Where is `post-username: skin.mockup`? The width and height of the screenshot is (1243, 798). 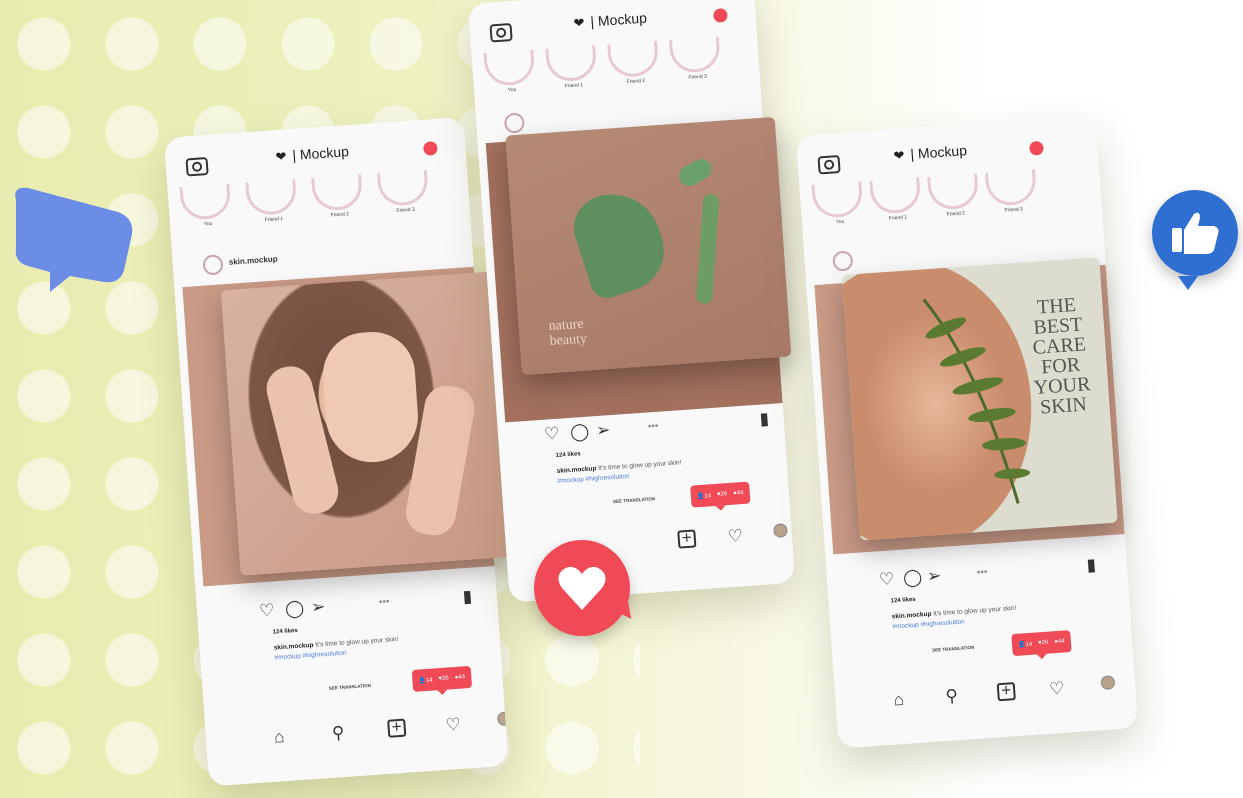 post-username: skin.mockup is located at coordinates (253, 260).